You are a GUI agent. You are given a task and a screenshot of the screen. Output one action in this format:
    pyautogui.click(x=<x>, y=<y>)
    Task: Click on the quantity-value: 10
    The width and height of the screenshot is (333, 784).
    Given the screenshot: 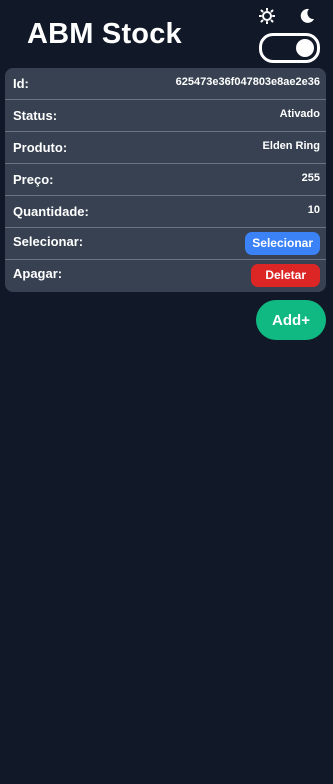 What is the action you would take?
    pyautogui.click(x=313, y=210)
    